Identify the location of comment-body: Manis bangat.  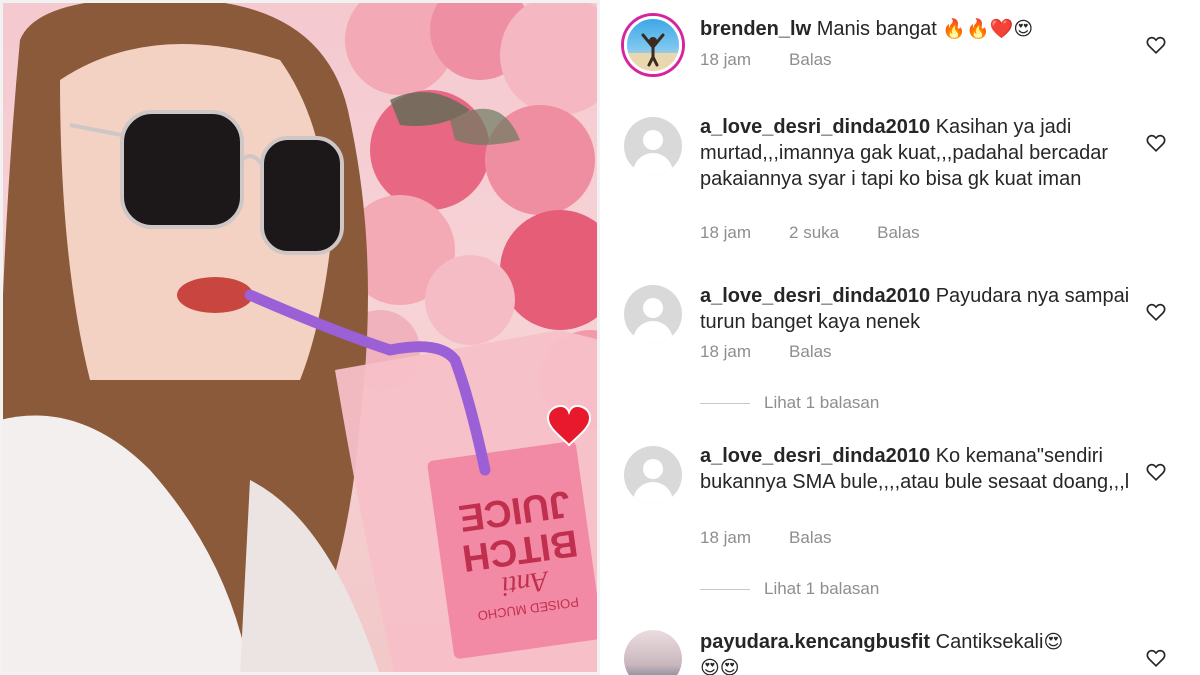
(876, 29).